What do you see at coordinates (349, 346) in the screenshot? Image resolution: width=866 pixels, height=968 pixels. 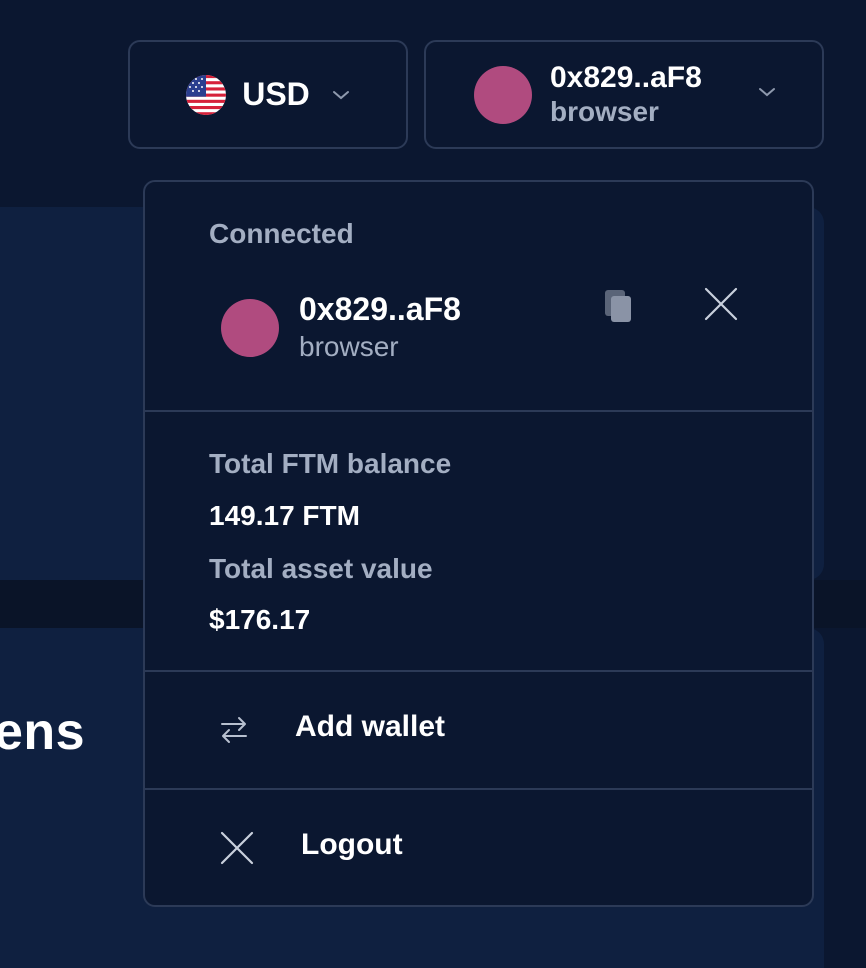 I see `account-type: browser` at bounding box center [349, 346].